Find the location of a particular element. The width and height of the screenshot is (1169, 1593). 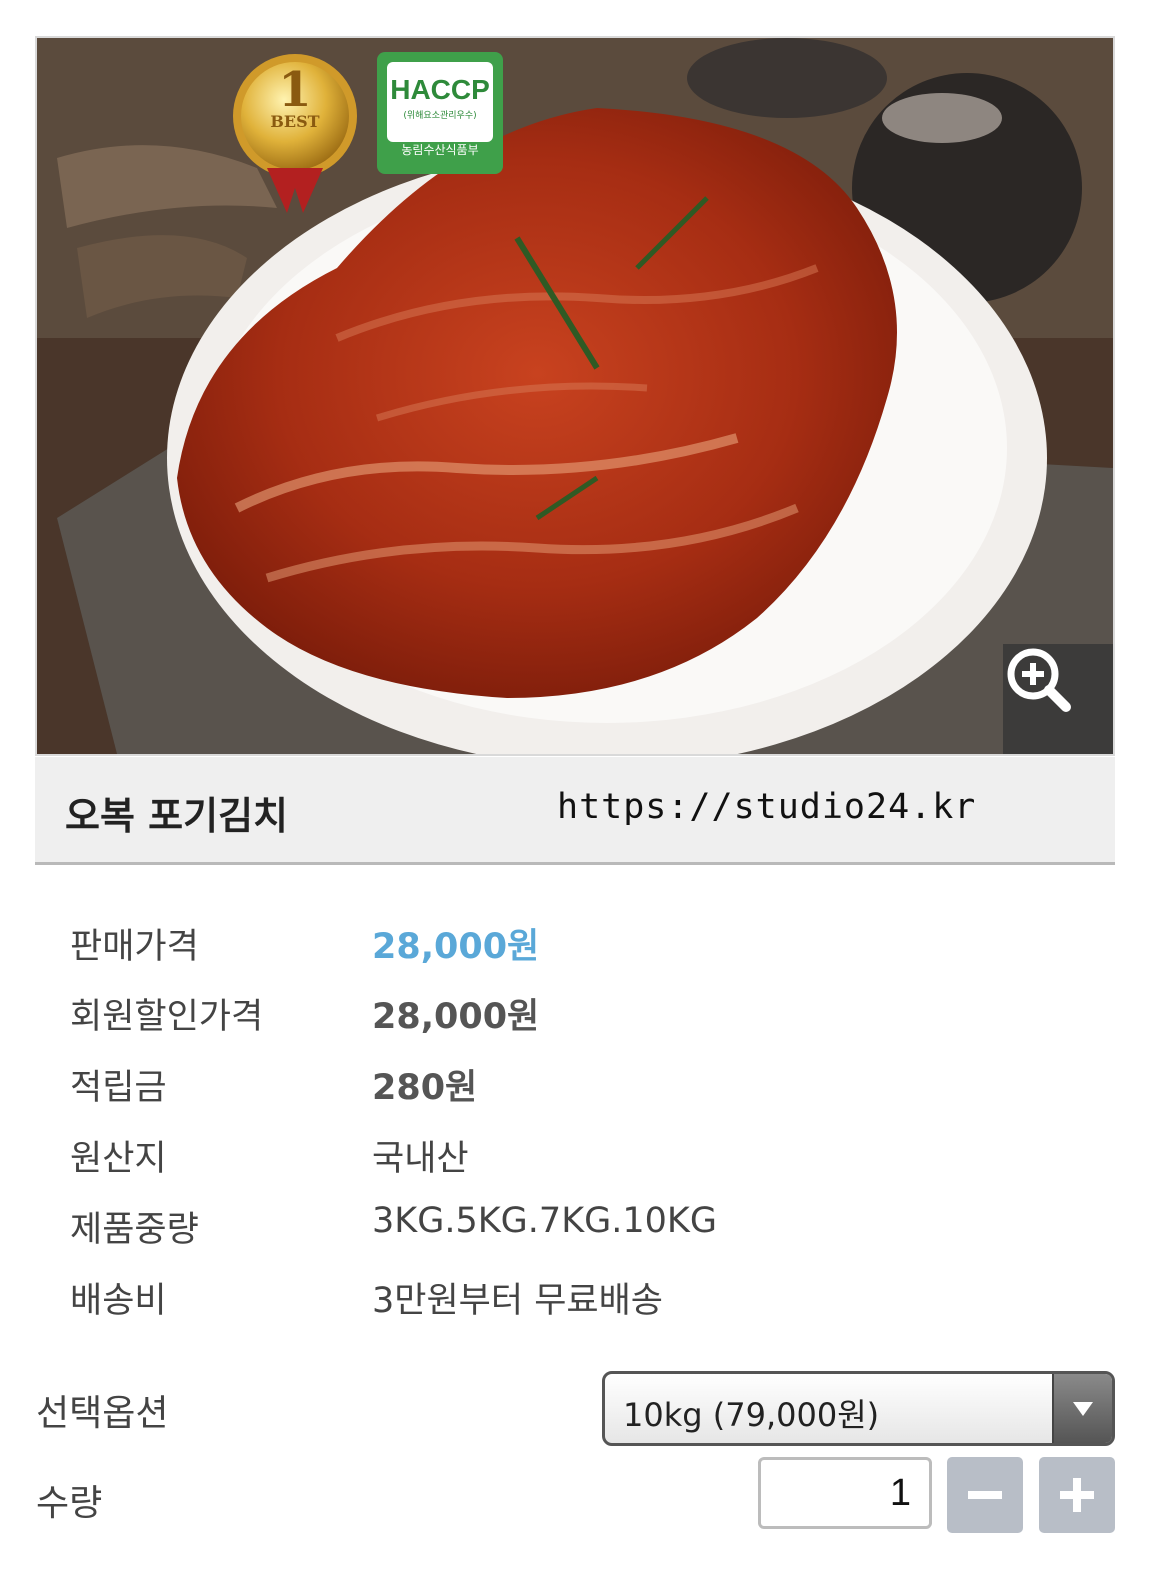

minus-icon is located at coordinates (985, 1495).